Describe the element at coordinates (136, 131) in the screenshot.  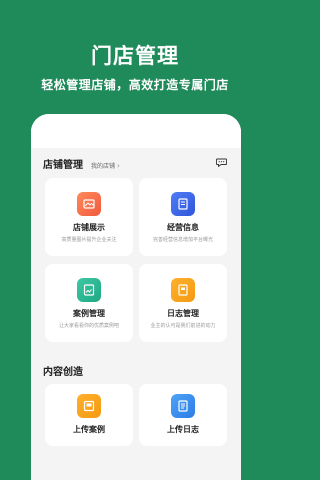
I see `status-bar-area` at that location.